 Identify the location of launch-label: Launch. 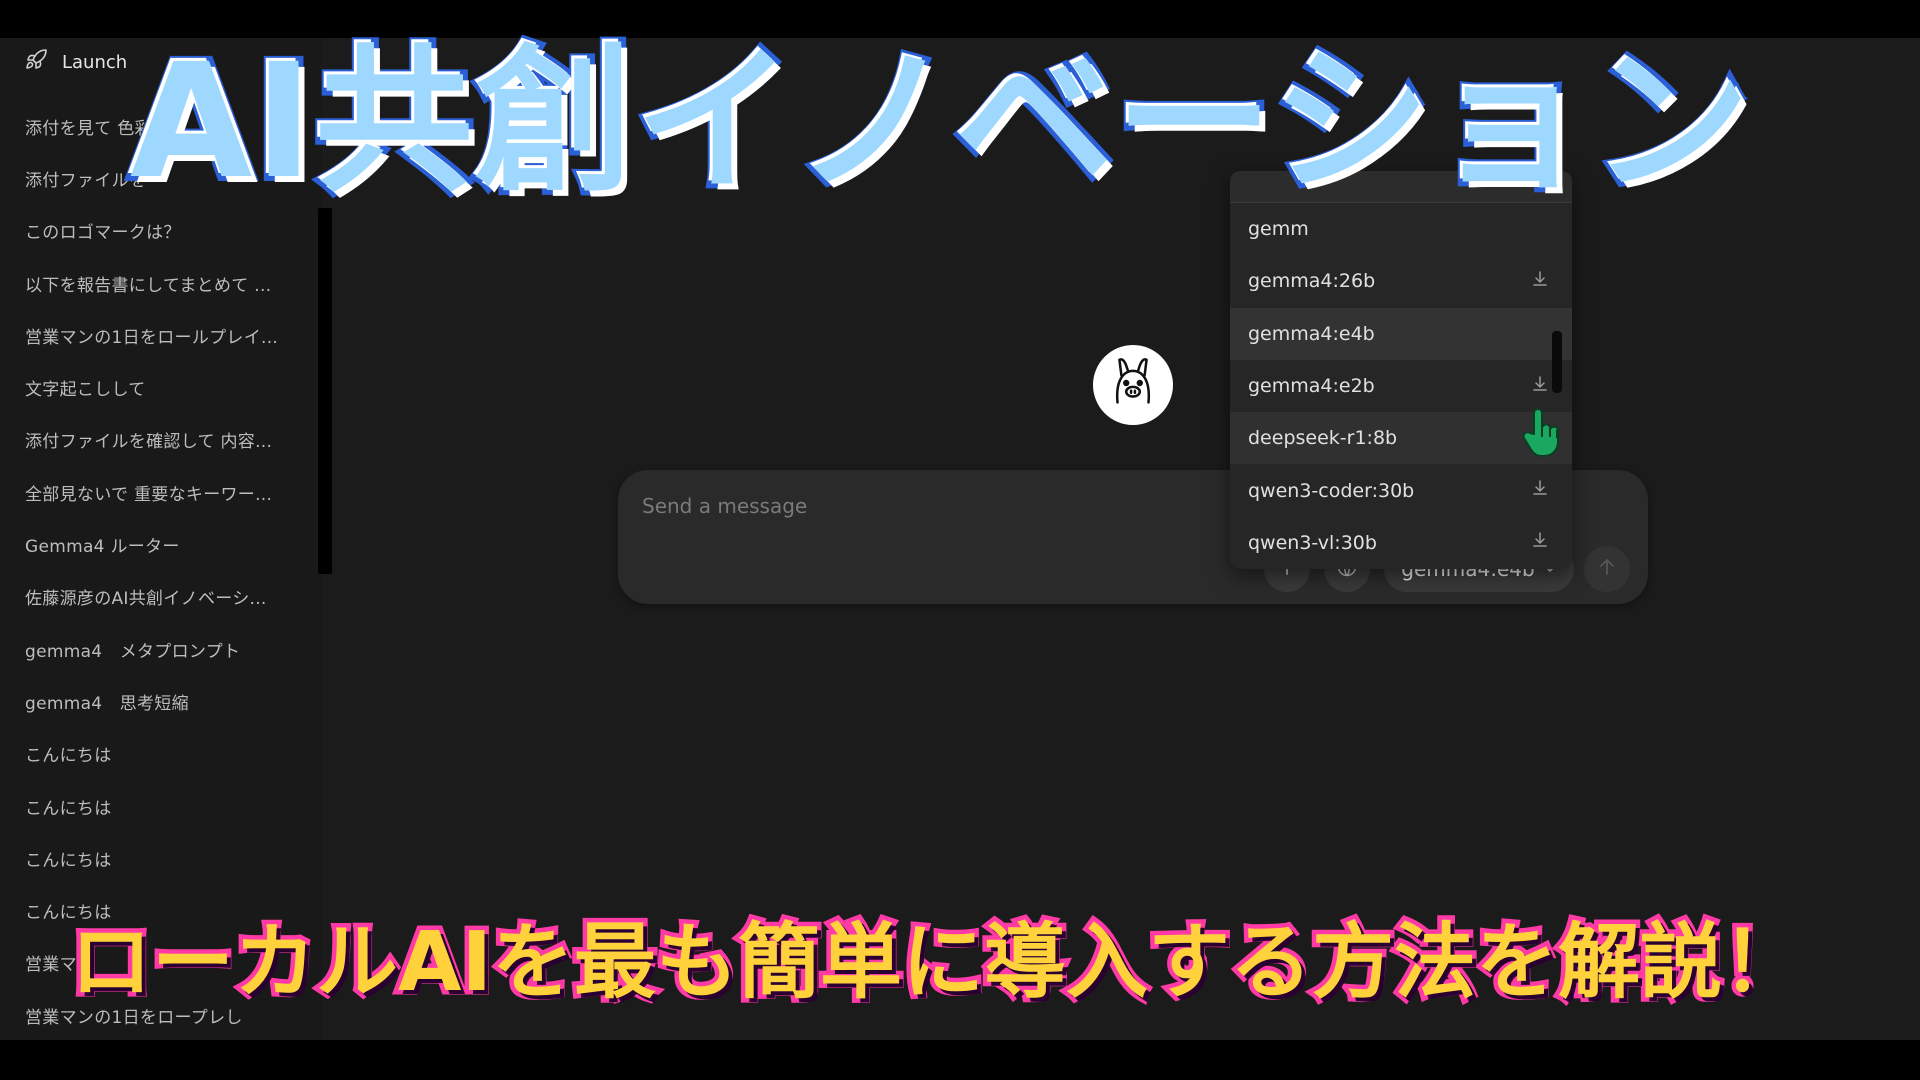
(95, 62).